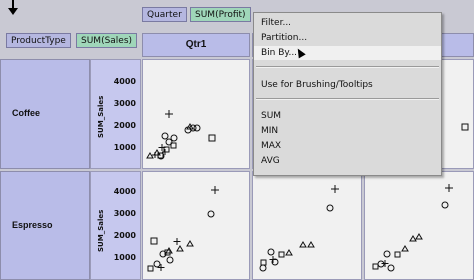 This screenshot has width=474, height=280. I want to click on menu-item-avg: AVG, so click(347, 161).